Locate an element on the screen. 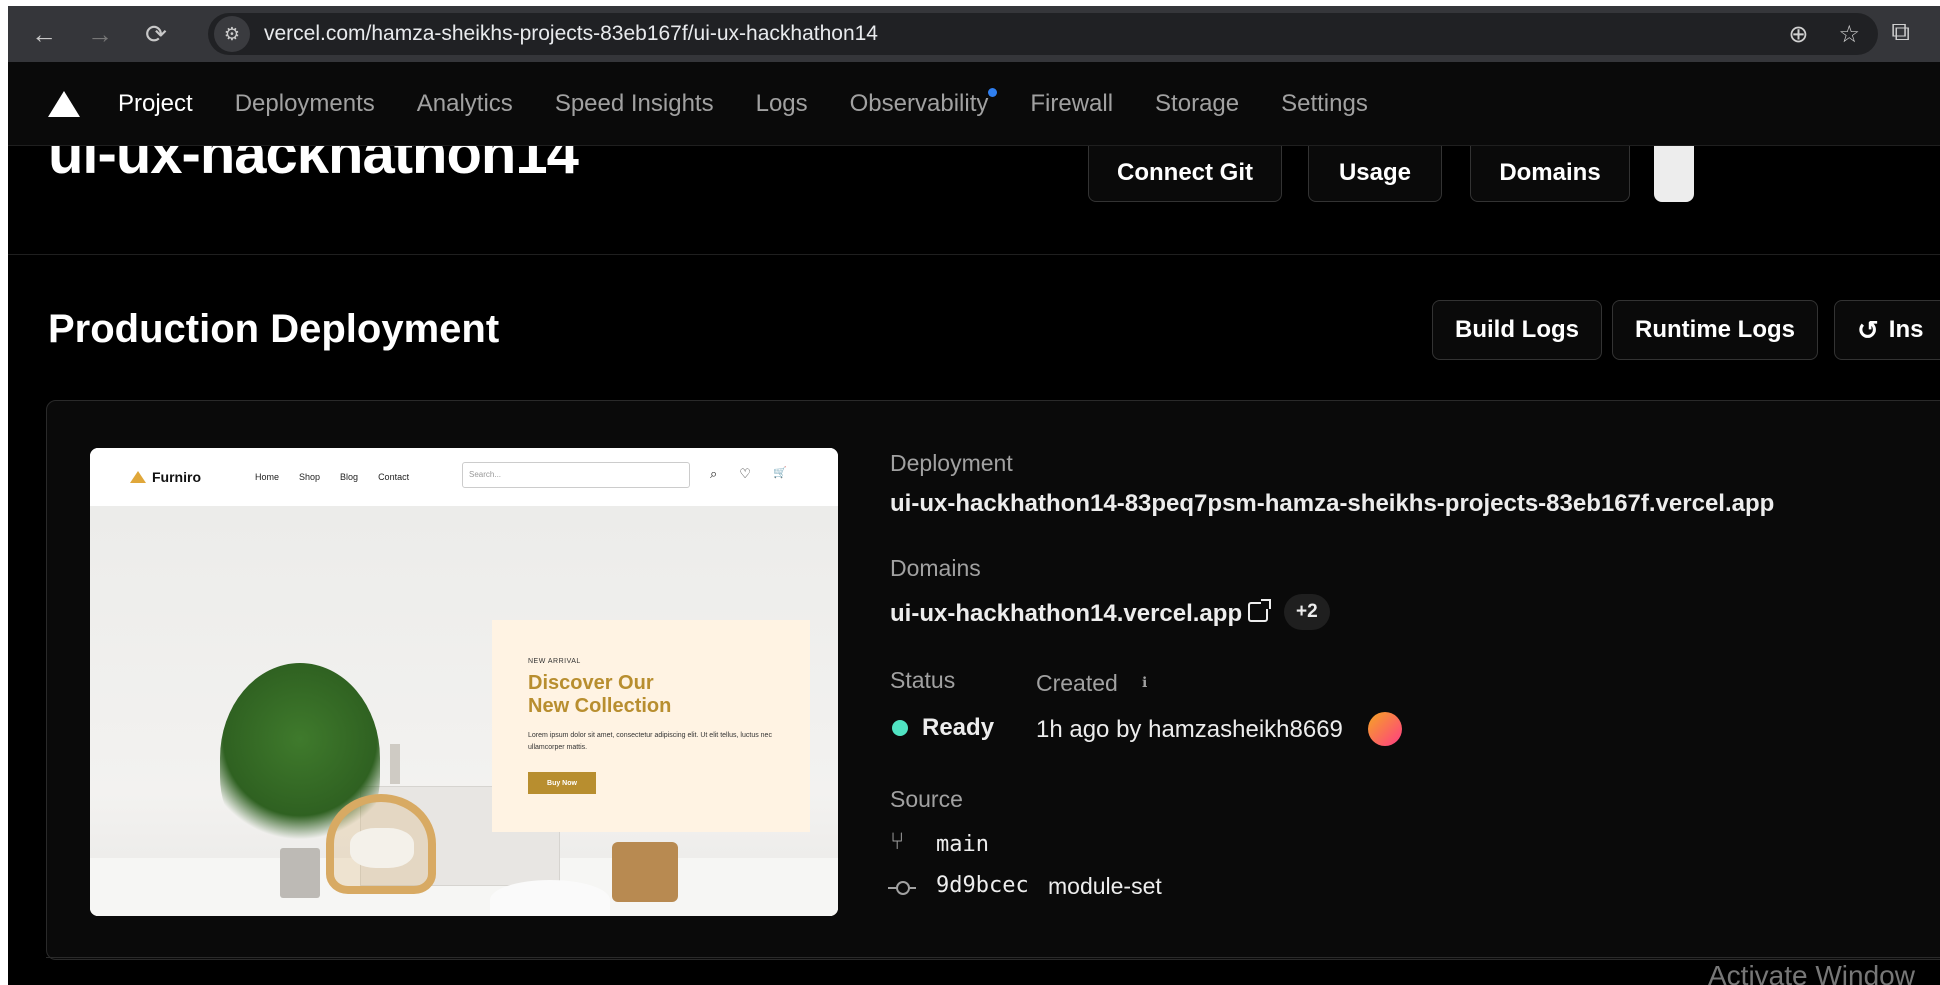 Image resolution: width=1940 pixels, height=985 pixels. extensions-icon: ⧉ is located at coordinates (1900, 32).